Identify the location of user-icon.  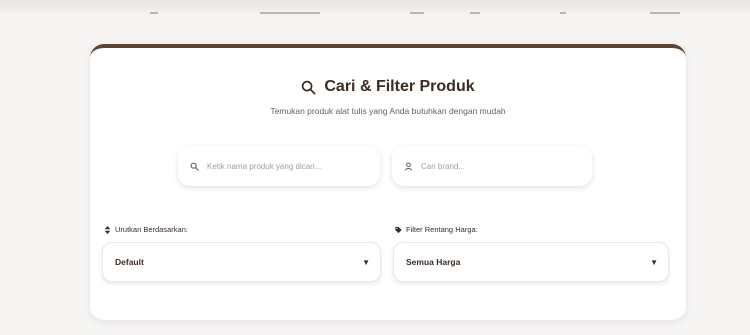
(408, 166).